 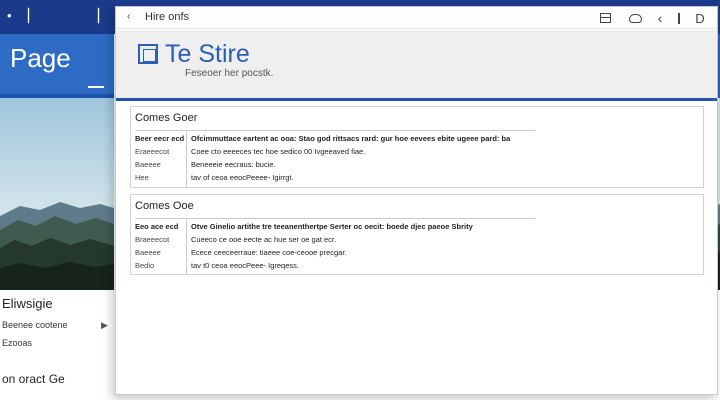 I want to click on chevron-left-icon: ‹, so click(x=128, y=16).